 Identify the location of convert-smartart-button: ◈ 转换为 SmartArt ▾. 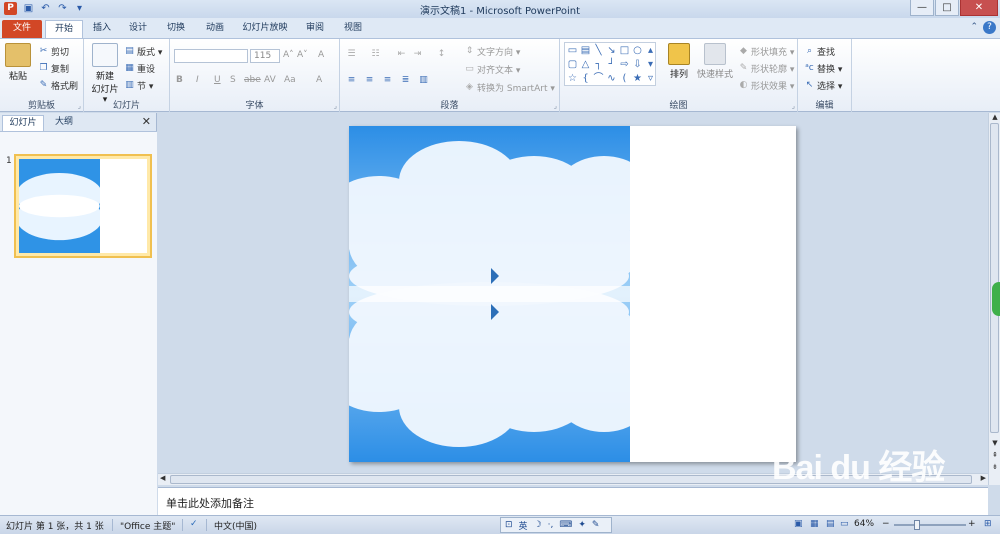
(509, 87).